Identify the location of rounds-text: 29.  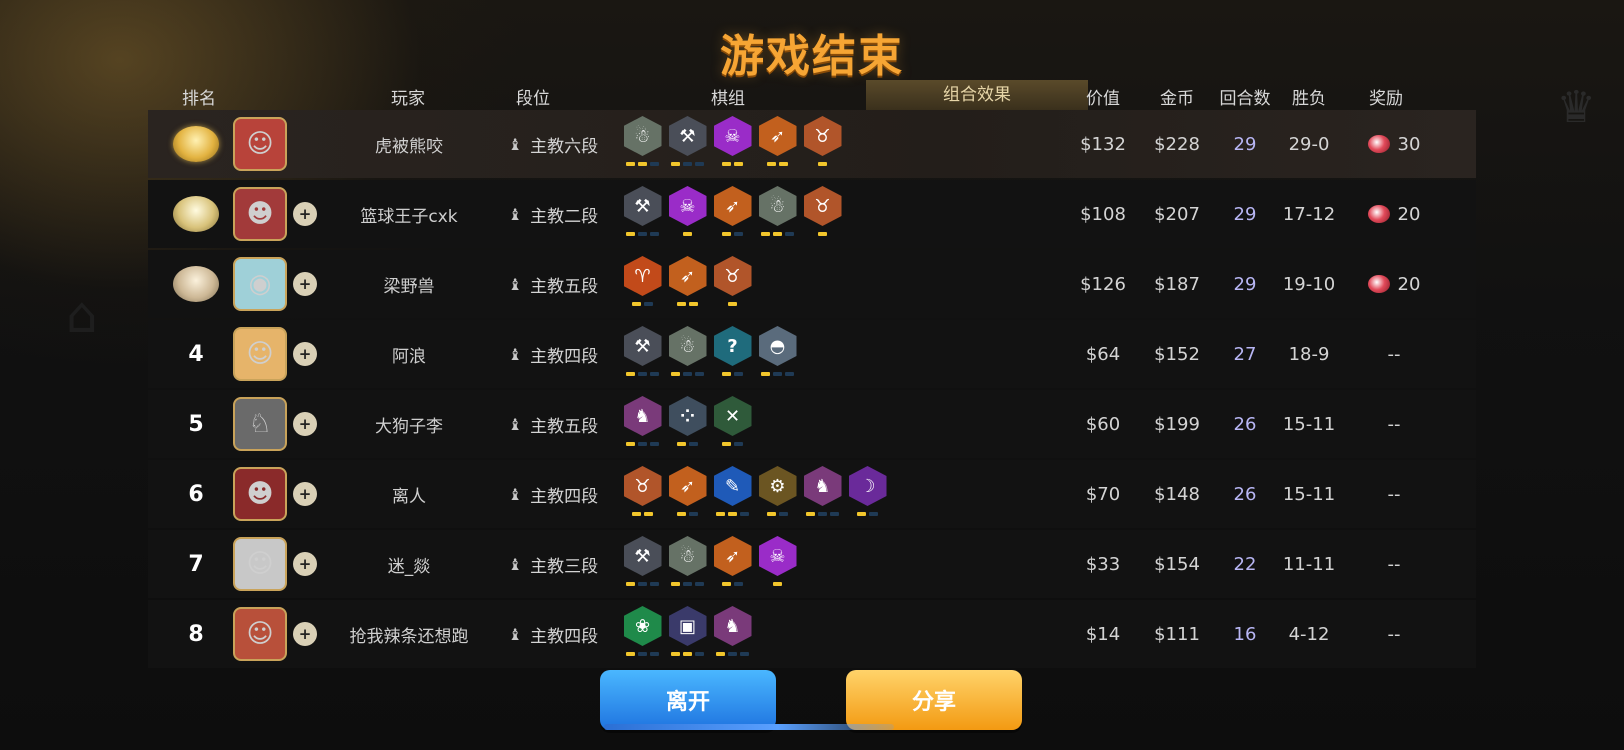
(1245, 144).